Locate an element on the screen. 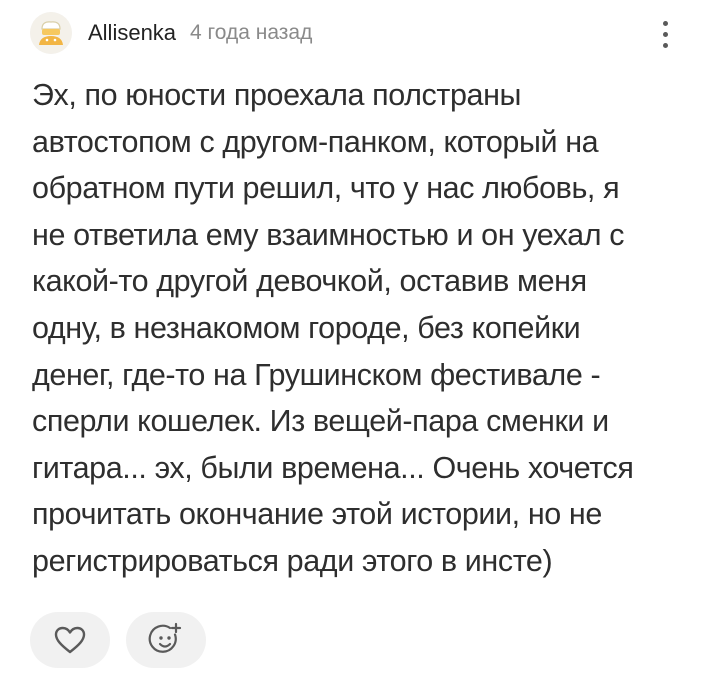 This screenshot has height=683, width=720. comment-text-line: не ответила ему взаимностью и он уехал с is located at coordinates (328, 234).